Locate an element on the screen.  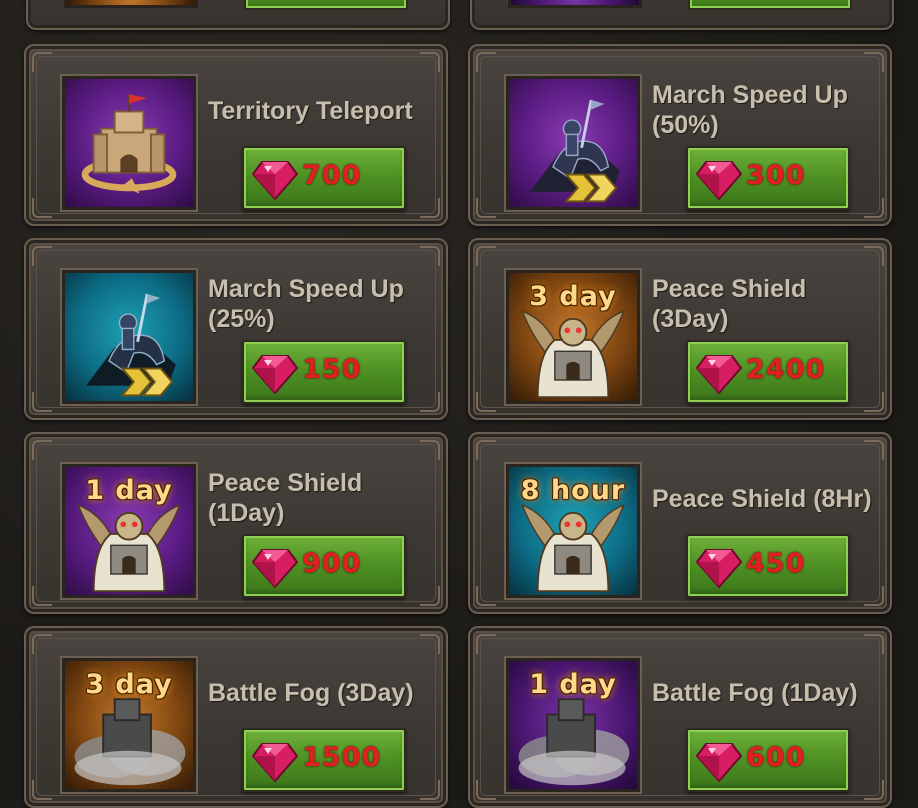
item-card-peace-shield-8hr: 8 hour Peace Shield (8Hr) 450 is located at coordinates (680, 523).